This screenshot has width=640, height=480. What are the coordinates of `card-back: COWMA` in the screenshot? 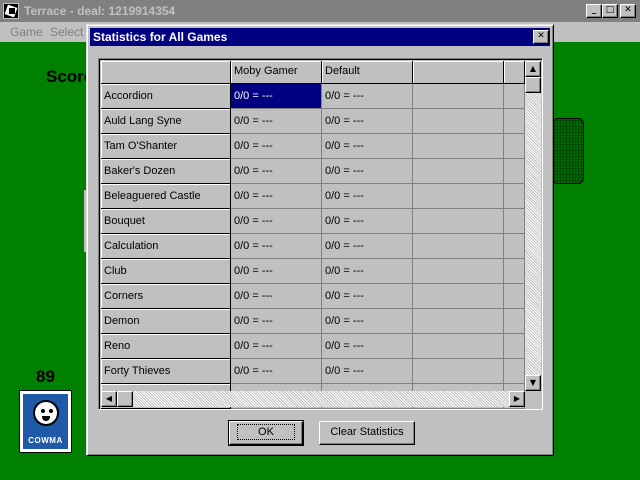 It's located at (45, 421).